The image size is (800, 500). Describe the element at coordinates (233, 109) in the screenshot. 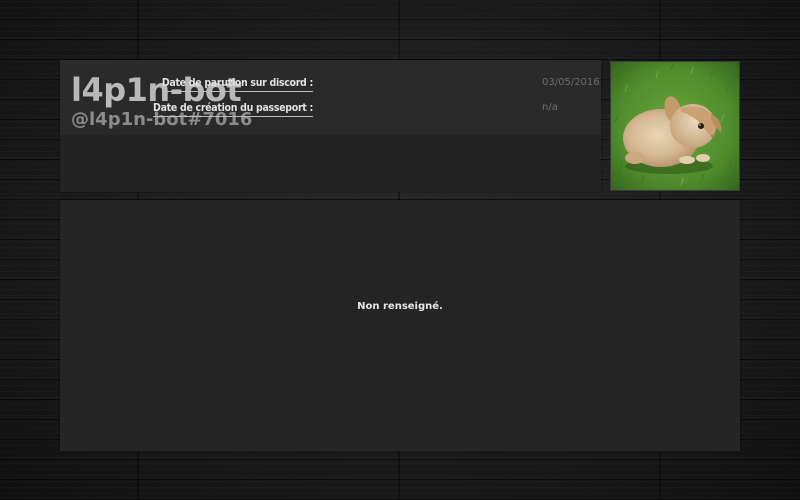

I see `passport-date-label: Date de création du passeport :` at that location.